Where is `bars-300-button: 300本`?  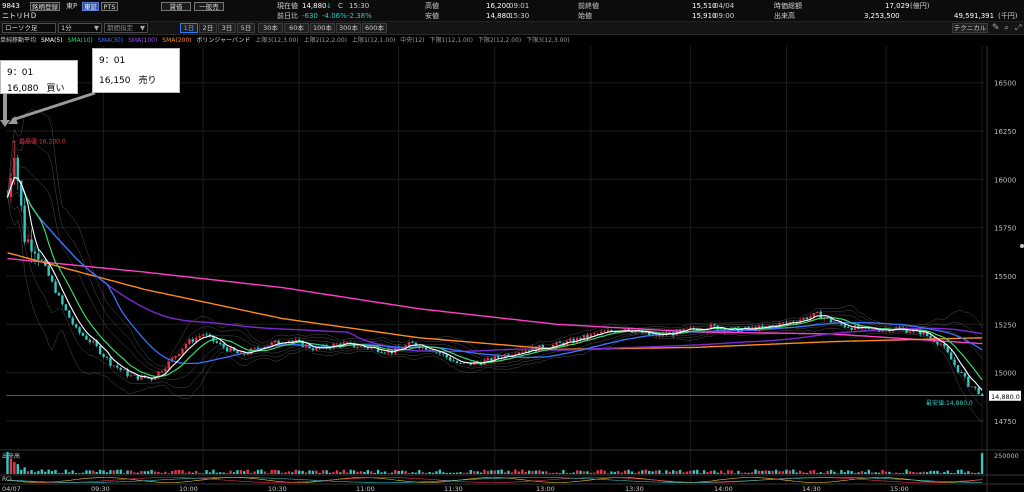
bars-300-button: 300本 is located at coordinates (348, 28).